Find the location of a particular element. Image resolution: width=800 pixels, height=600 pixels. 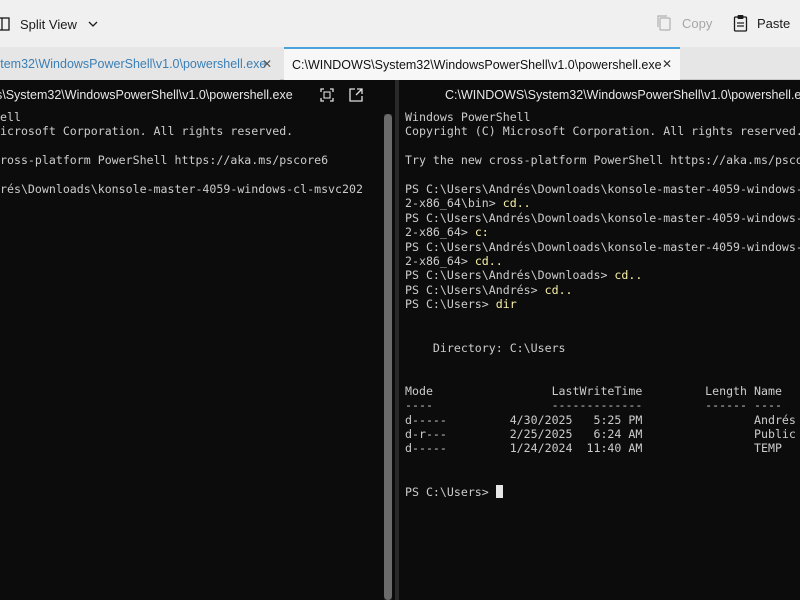

terminal-text: d-r--- 2/25/2025 6:24 AM Public is located at coordinates (600, 433).